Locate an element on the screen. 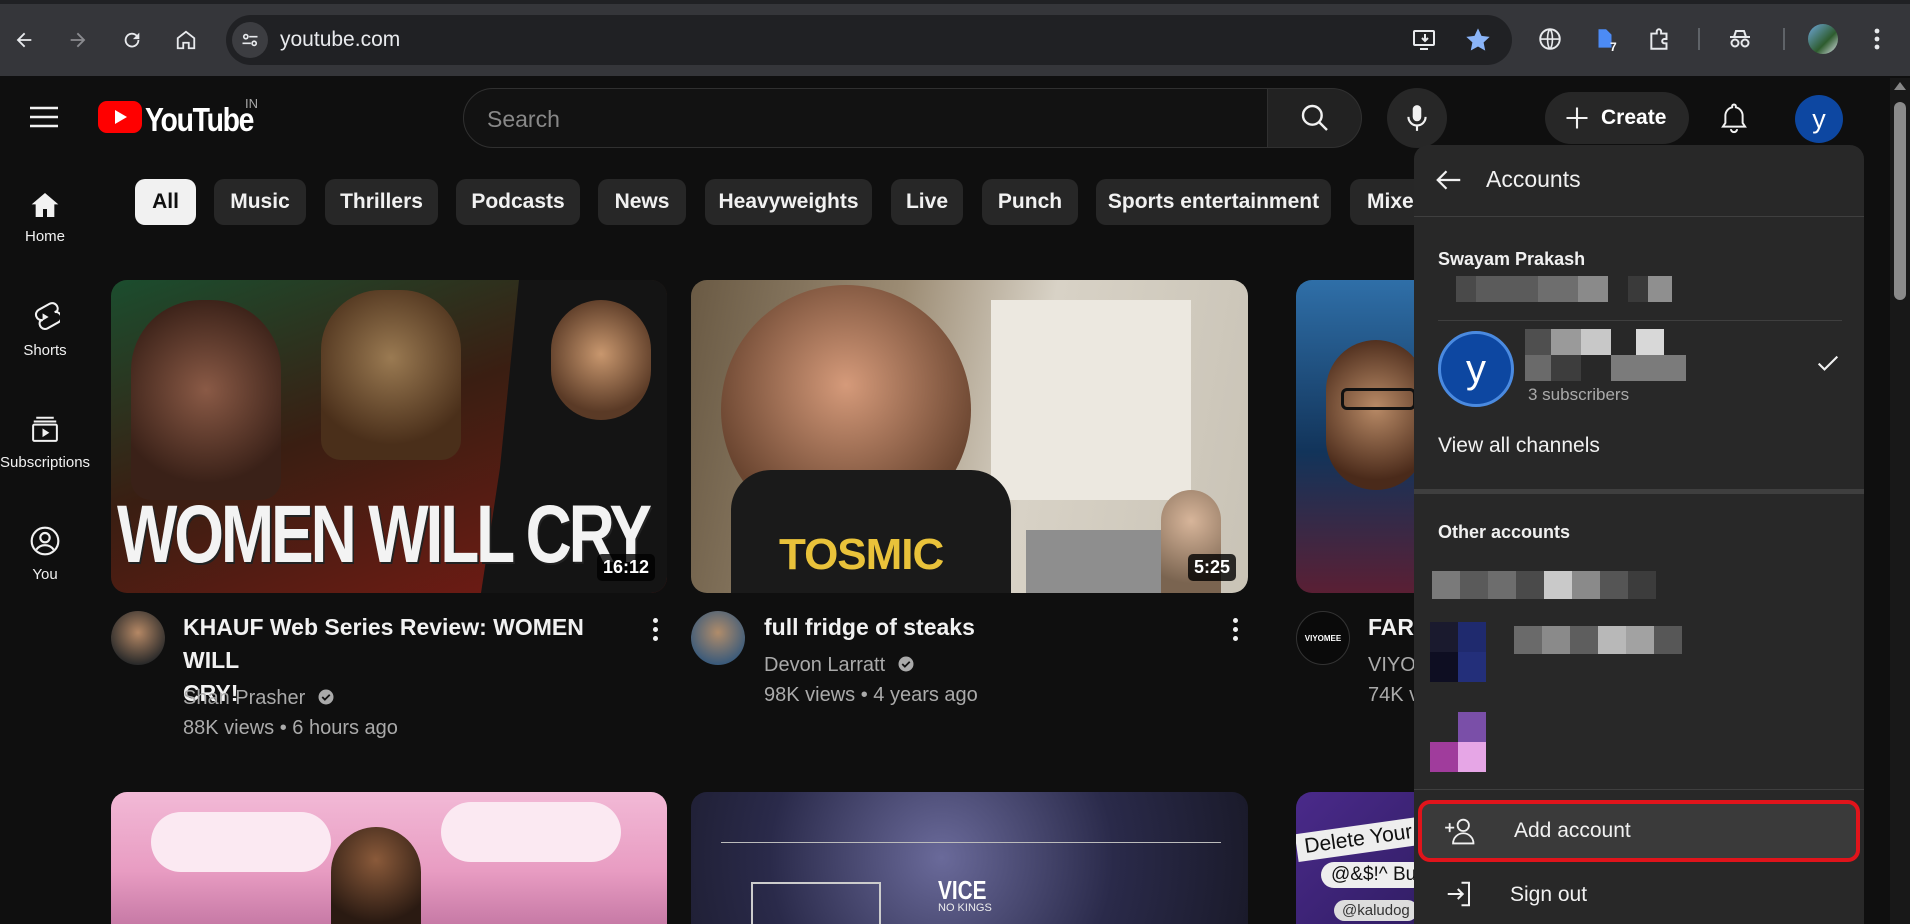 The width and height of the screenshot is (1910, 924). address-bar: youtube.com is located at coordinates (869, 40).